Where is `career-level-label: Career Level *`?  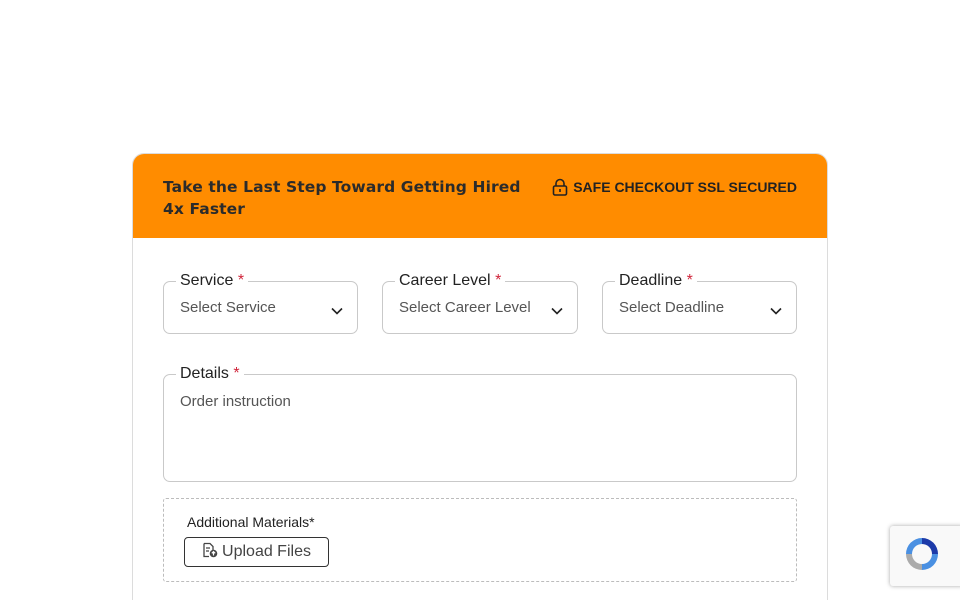
career-level-label: Career Level * is located at coordinates (450, 281).